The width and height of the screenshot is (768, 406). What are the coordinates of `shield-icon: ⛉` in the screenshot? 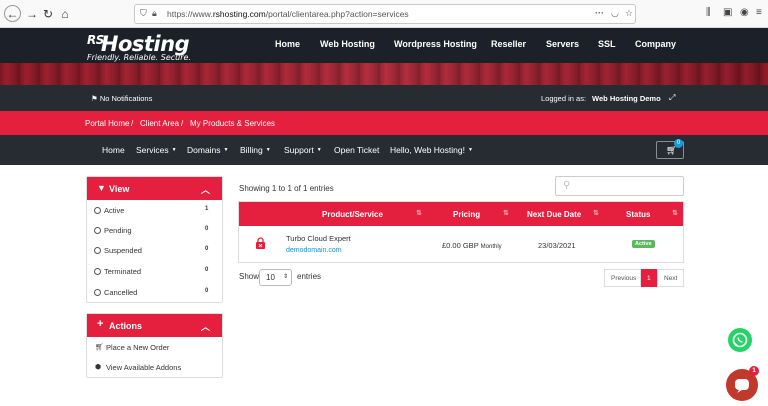 It's located at (143, 13).